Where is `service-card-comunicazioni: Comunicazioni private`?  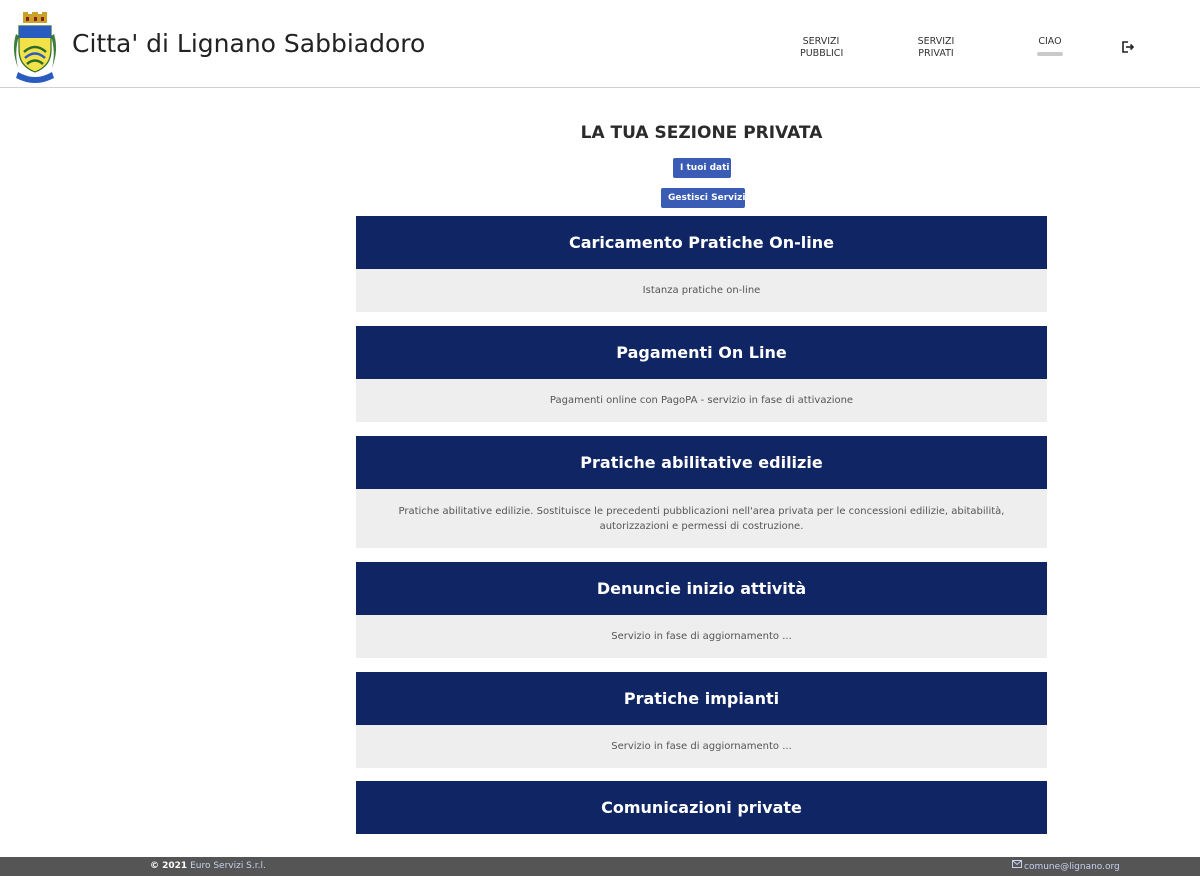 service-card-comunicazioni: Comunicazioni private is located at coordinates (701, 807).